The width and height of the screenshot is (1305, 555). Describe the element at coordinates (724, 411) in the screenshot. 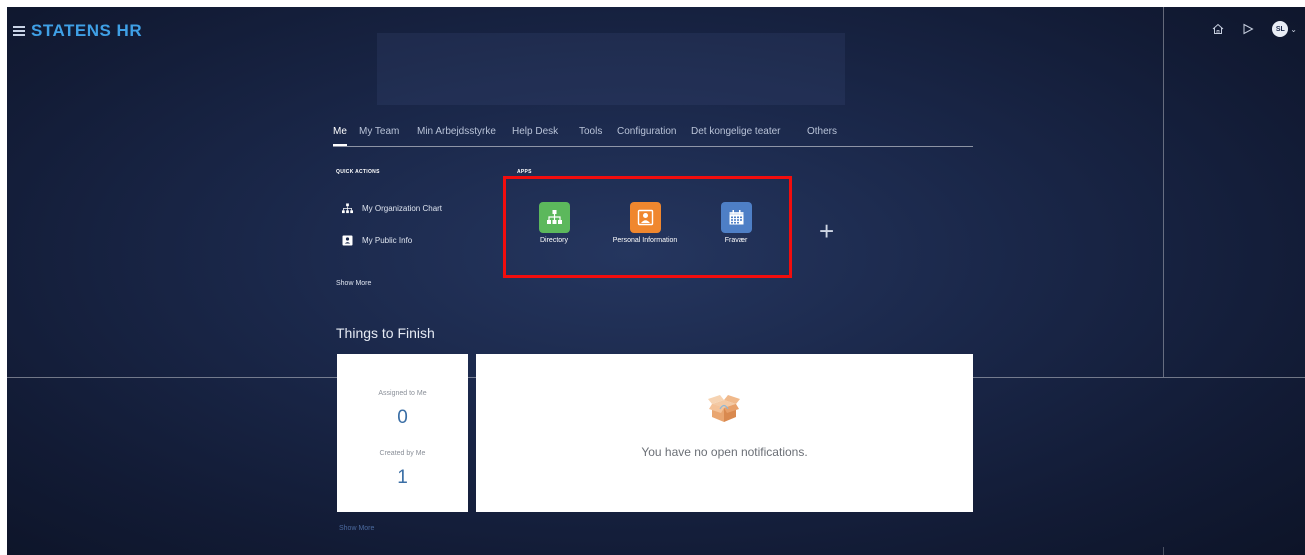

I see `empty-box-icon` at that location.